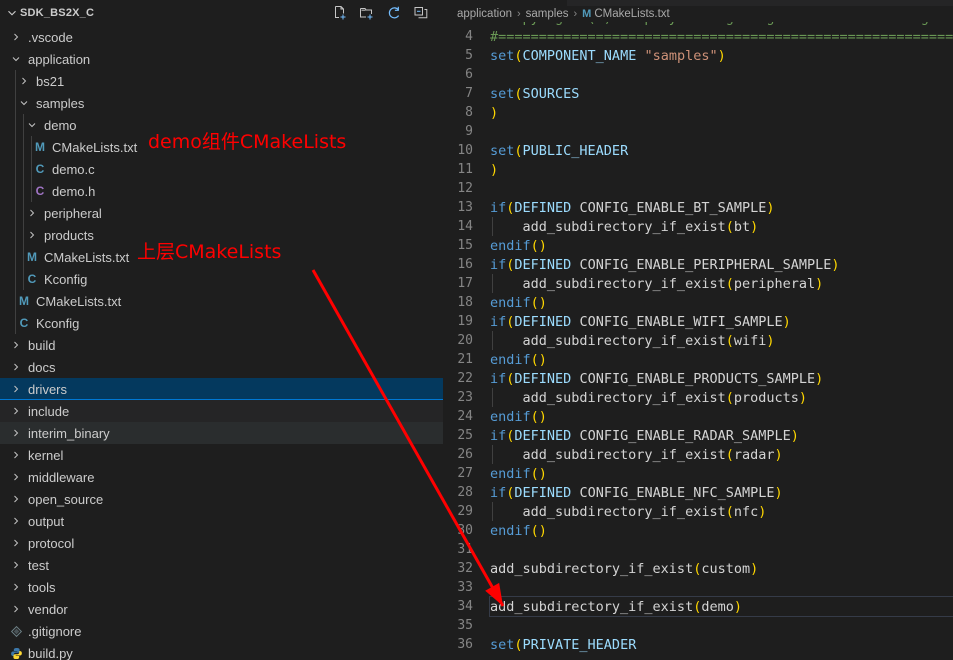 This screenshot has height=660, width=953. What do you see at coordinates (538, 245) in the screenshot?
I see `code-token: ()` at bounding box center [538, 245].